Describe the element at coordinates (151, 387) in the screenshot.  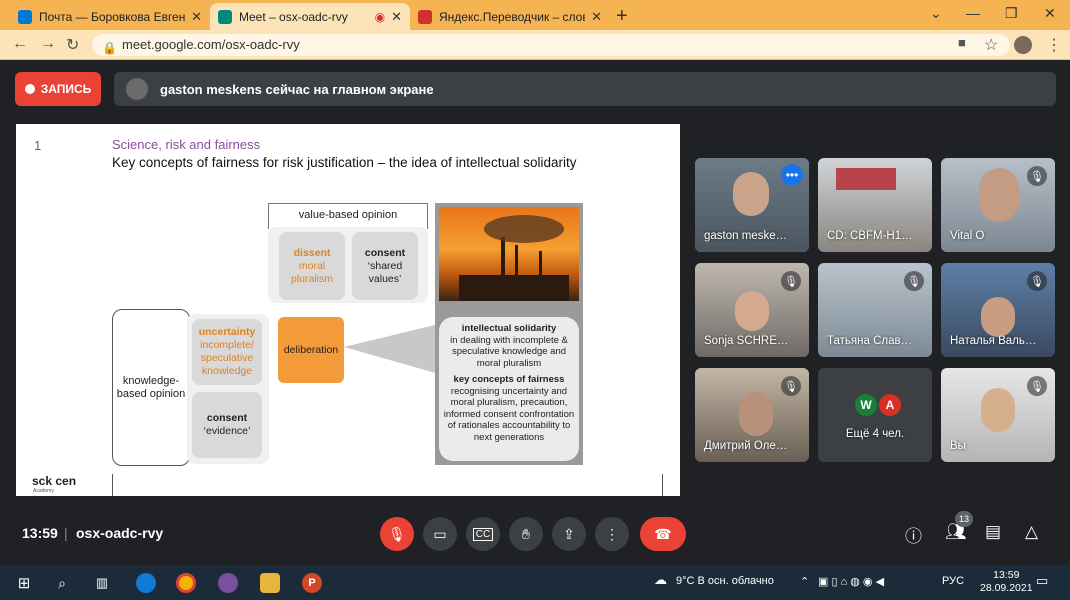
I see `knowledge-based-label: knowledge-based opinion` at that location.